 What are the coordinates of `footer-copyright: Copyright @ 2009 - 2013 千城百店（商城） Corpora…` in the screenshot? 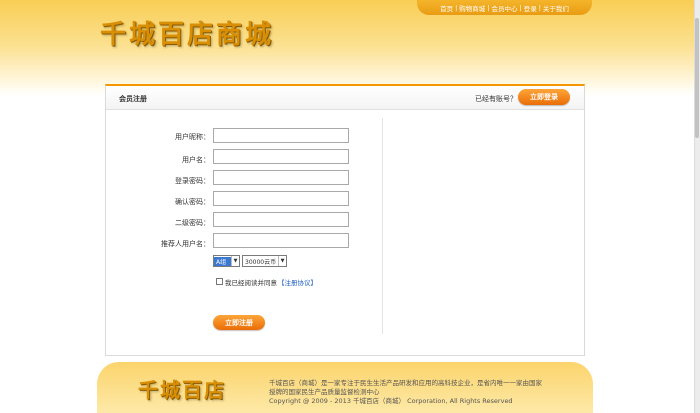 It's located at (391, 401).